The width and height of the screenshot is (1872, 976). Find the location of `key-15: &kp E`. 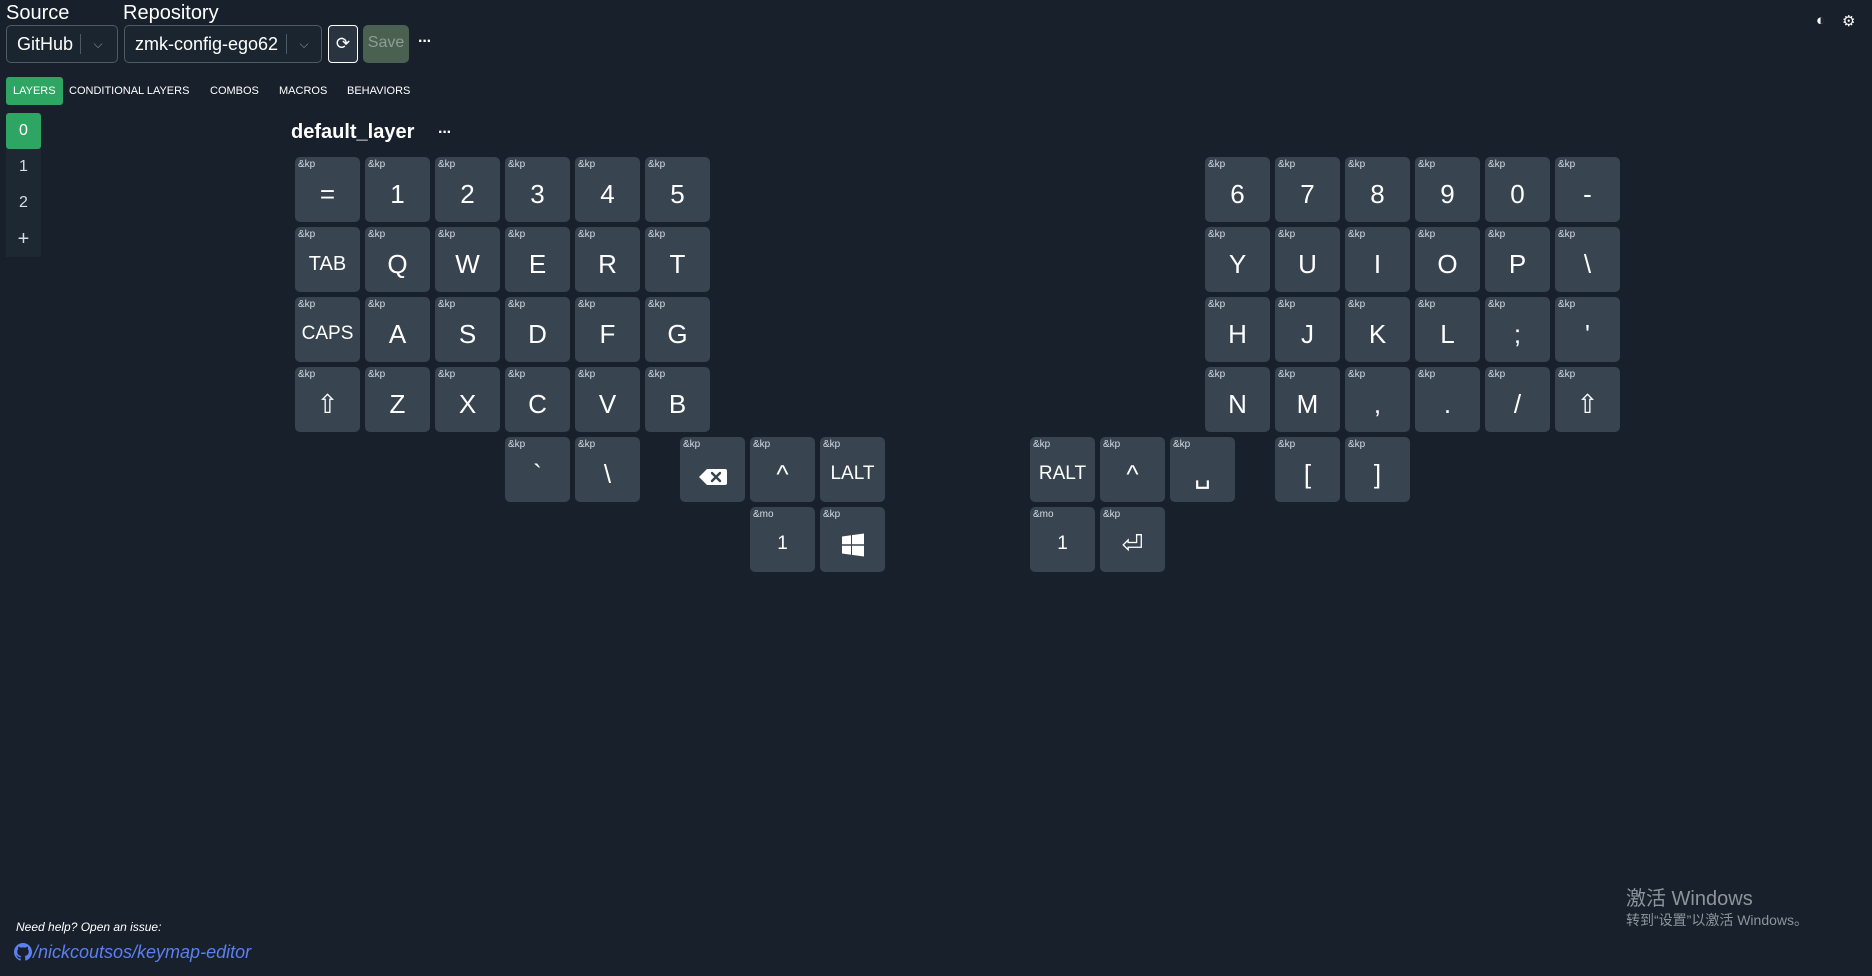

key-15: &kp E is located at coordinates (537, 259).